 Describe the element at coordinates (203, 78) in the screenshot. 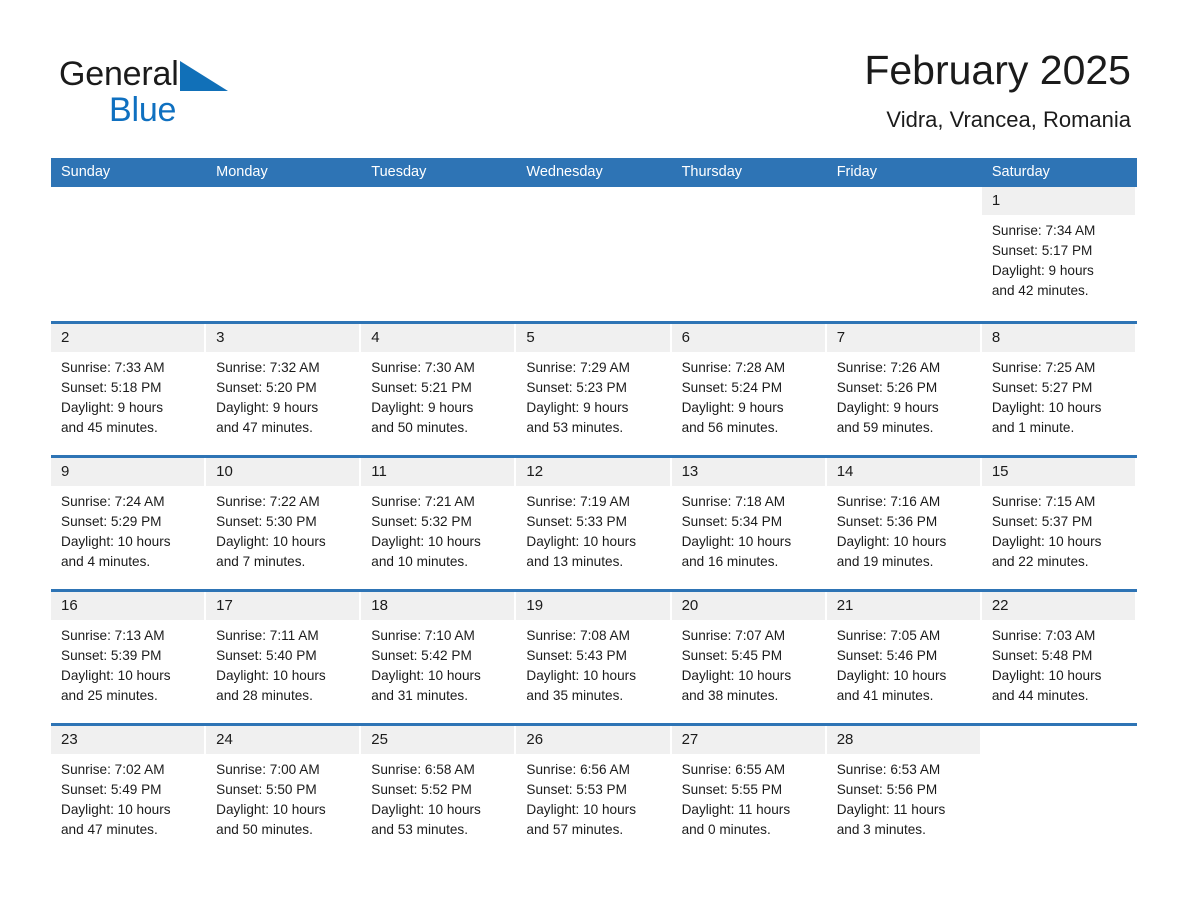

I see `triangle-flag-icon` at that location.